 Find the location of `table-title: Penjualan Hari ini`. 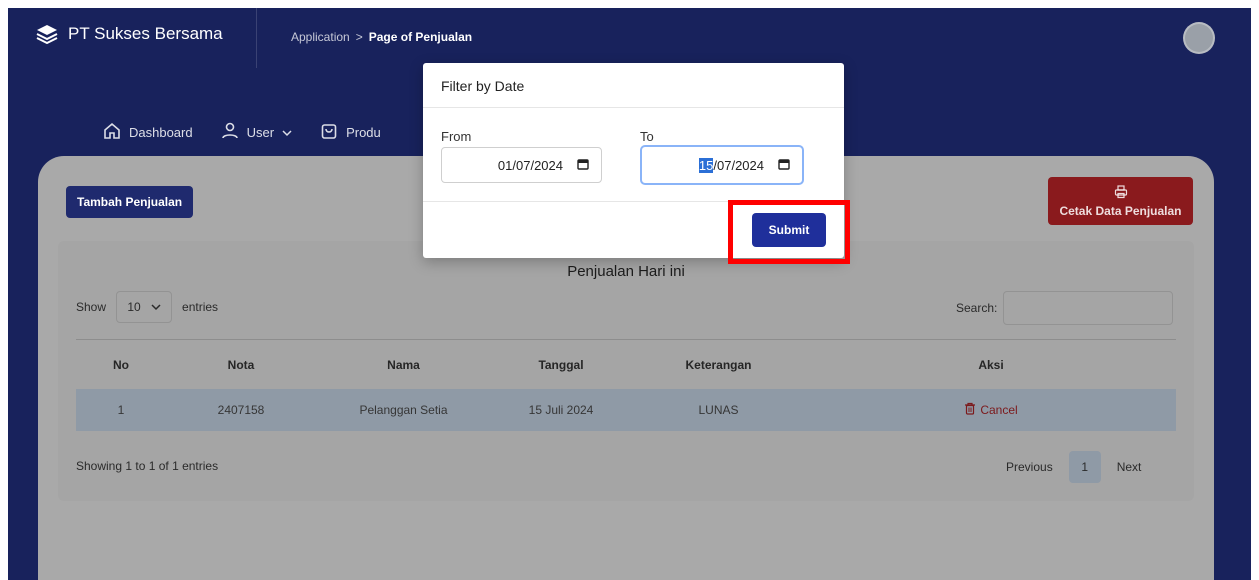

table-title: Penjualan Hari ini is located at coordinates (626, 271).